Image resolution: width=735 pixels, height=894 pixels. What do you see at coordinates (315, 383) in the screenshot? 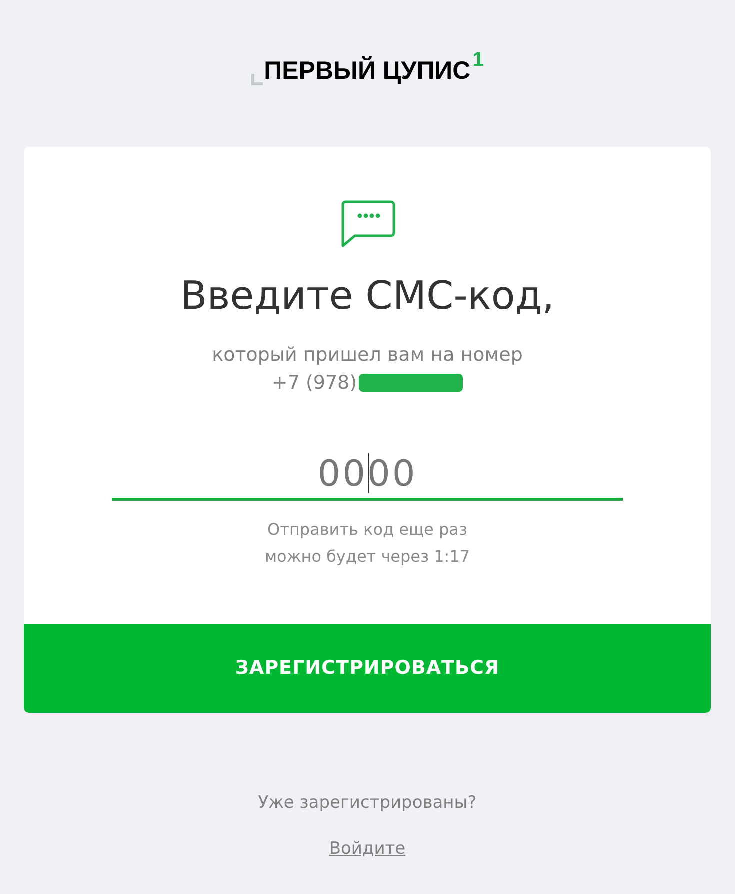
I see `phone-number: +7 (978)` at bounding box center [315, 383].